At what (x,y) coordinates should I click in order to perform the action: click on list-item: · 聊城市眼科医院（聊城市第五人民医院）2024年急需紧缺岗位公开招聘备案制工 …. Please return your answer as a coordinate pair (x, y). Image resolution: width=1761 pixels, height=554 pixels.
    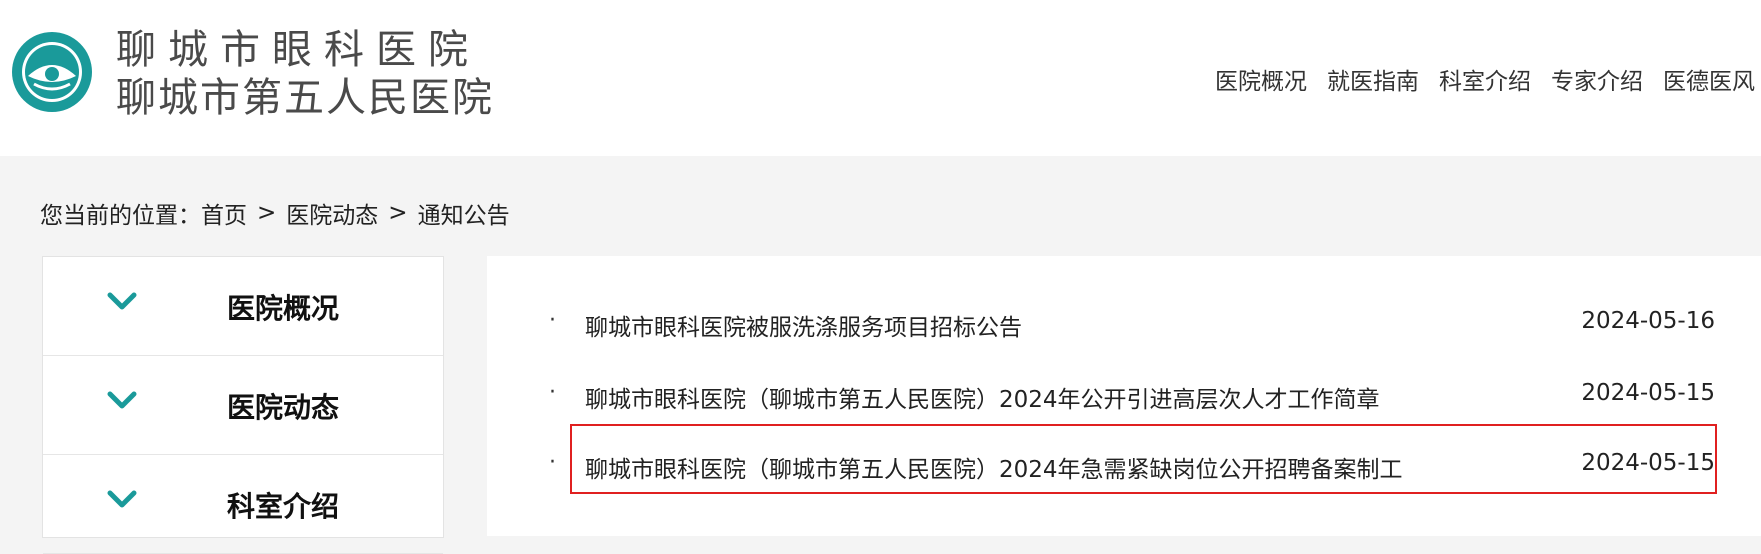
    Looking at the image, I should click on (1124, 464).